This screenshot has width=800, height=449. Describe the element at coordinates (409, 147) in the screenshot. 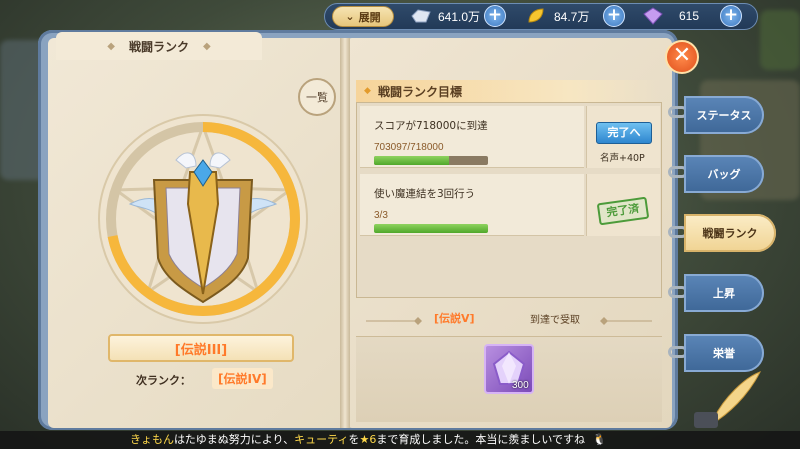

I see `goal-progress-text: 703097/718000` at that location.